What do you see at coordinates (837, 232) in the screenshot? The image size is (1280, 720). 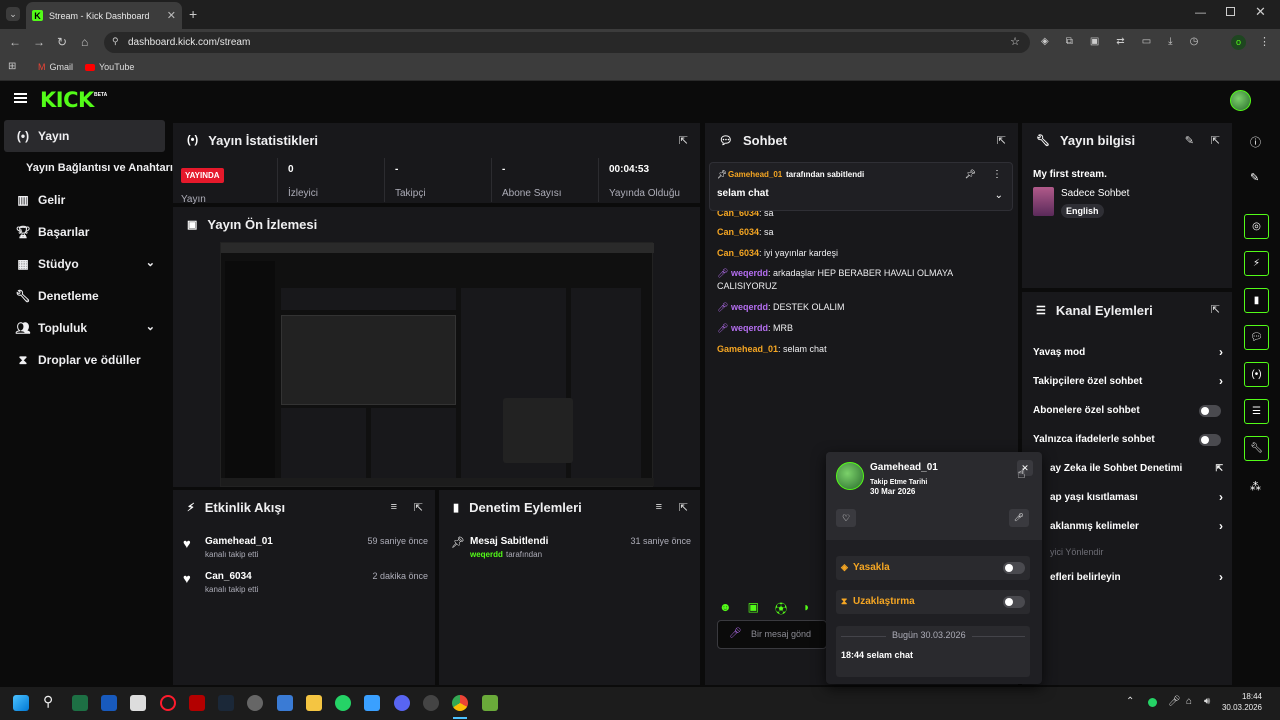 I see `chat-message: Can_6034: sa` at bounding box center [837, 232].